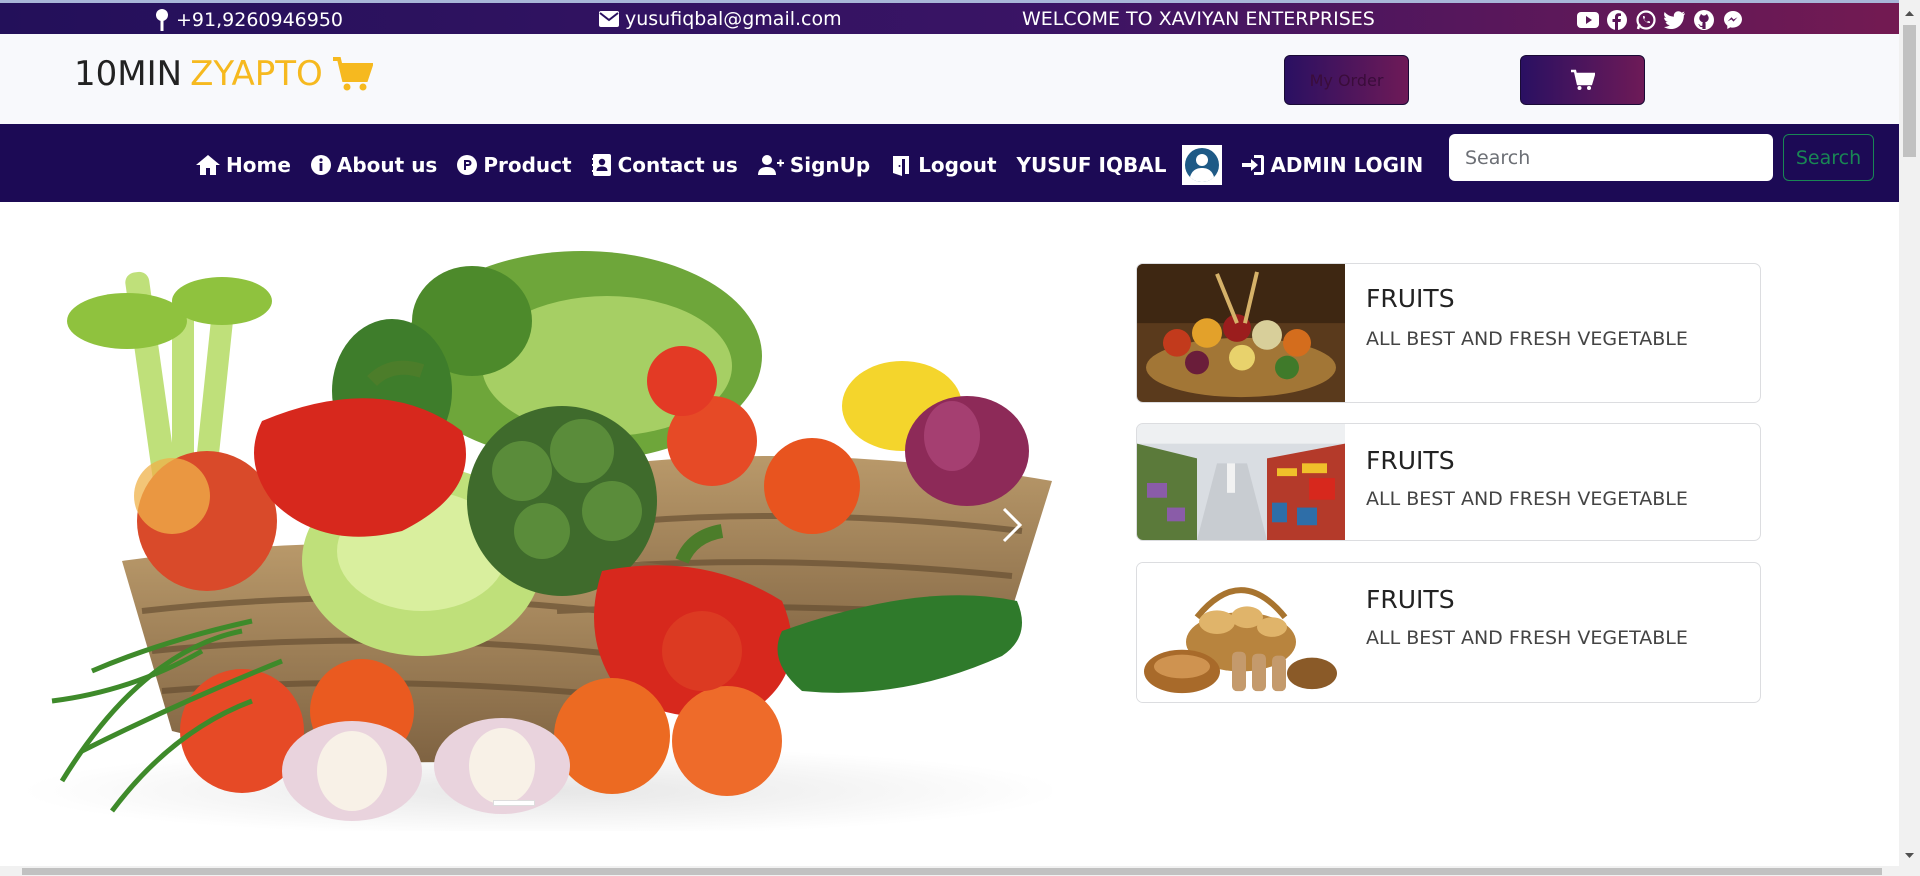 Image resolution: width=1920 pixels, height=876 pixels. Describe the element at coordinates (1588, 20) in the screenshot. I see `youtube-icon` at that location.